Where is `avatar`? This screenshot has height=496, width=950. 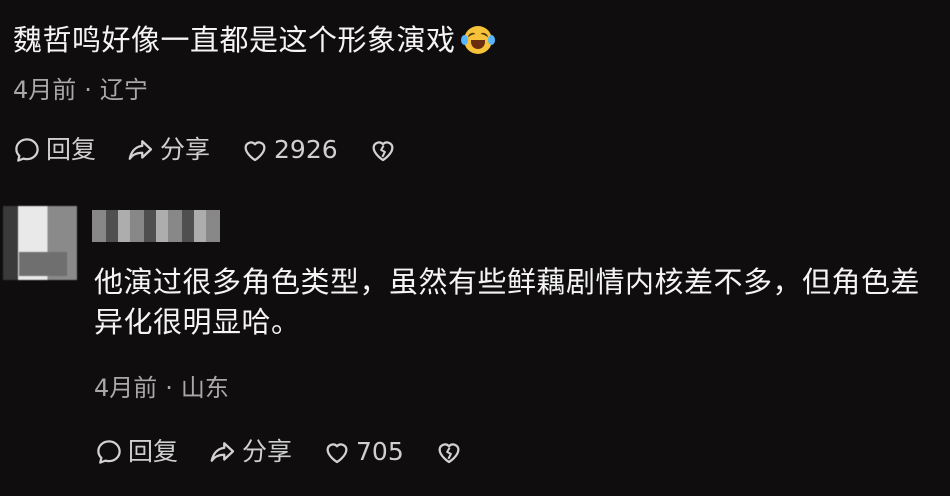 avatar is located at coordinates (40, 243).